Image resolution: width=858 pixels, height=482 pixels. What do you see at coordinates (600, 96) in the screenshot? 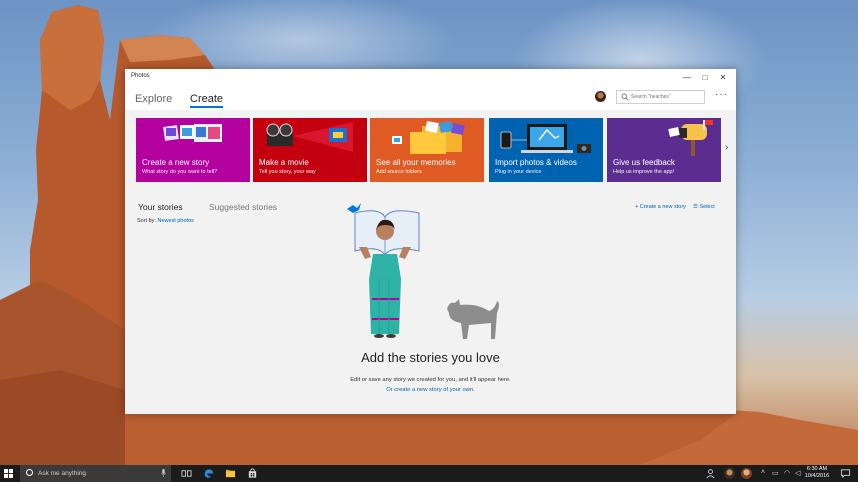
I see `avatar` at bounding box center [600, 96].